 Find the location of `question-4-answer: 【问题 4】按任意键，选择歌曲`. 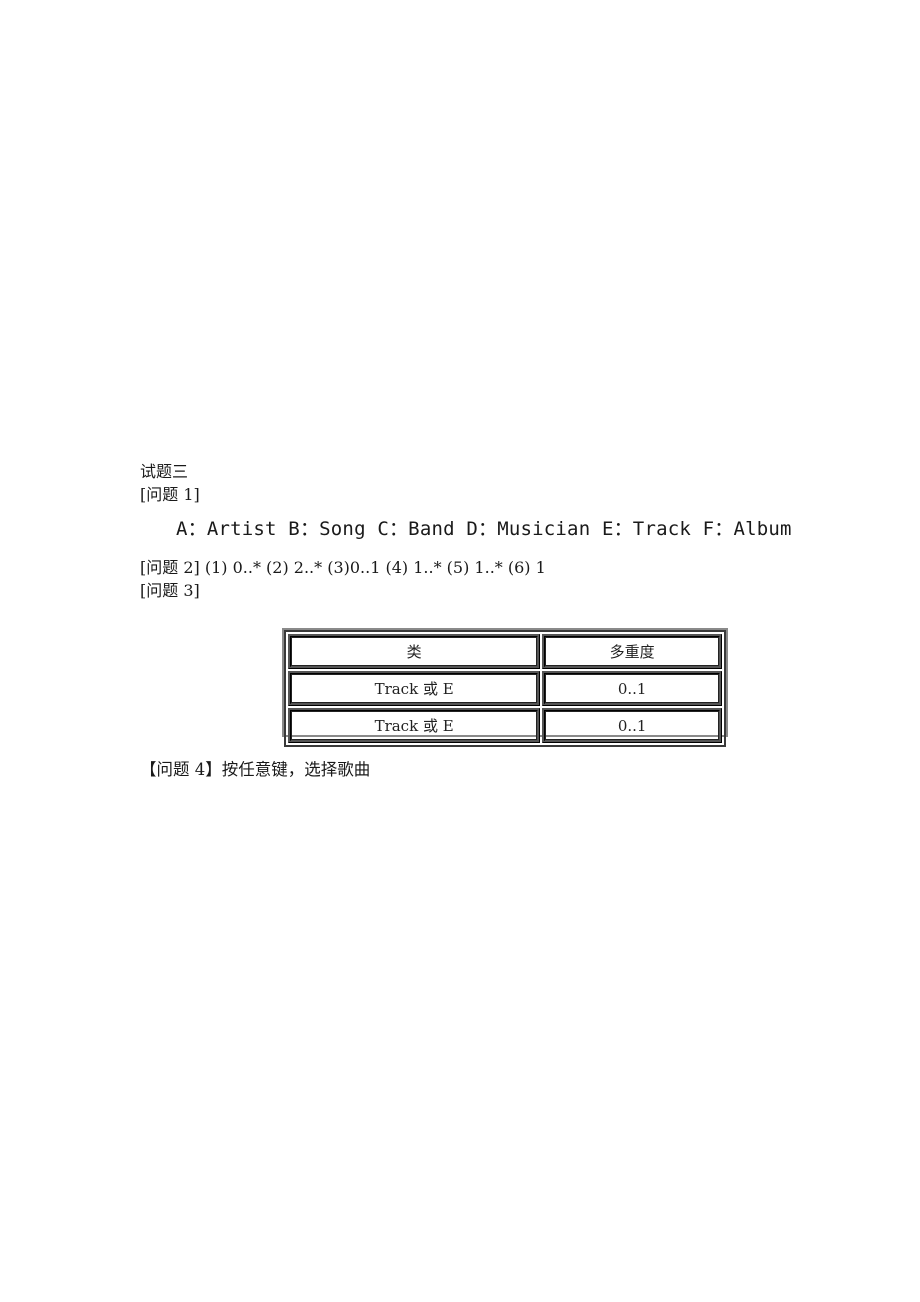

question-4-answer: 【问题 4】按任意键，选择歌曲 is located at coordinates (255, 769).